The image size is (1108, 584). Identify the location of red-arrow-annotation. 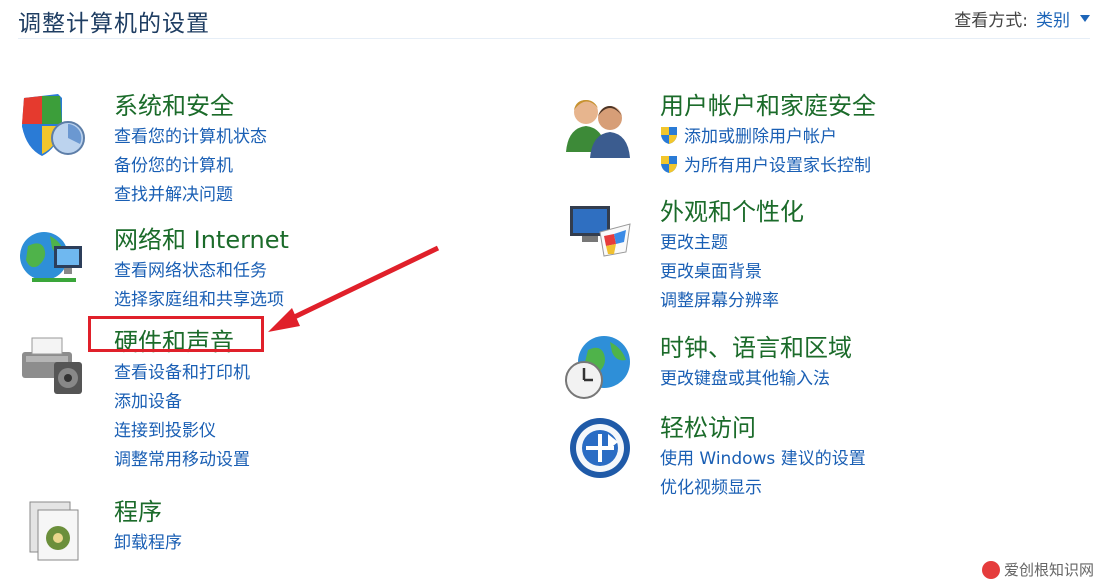
(354, 288).